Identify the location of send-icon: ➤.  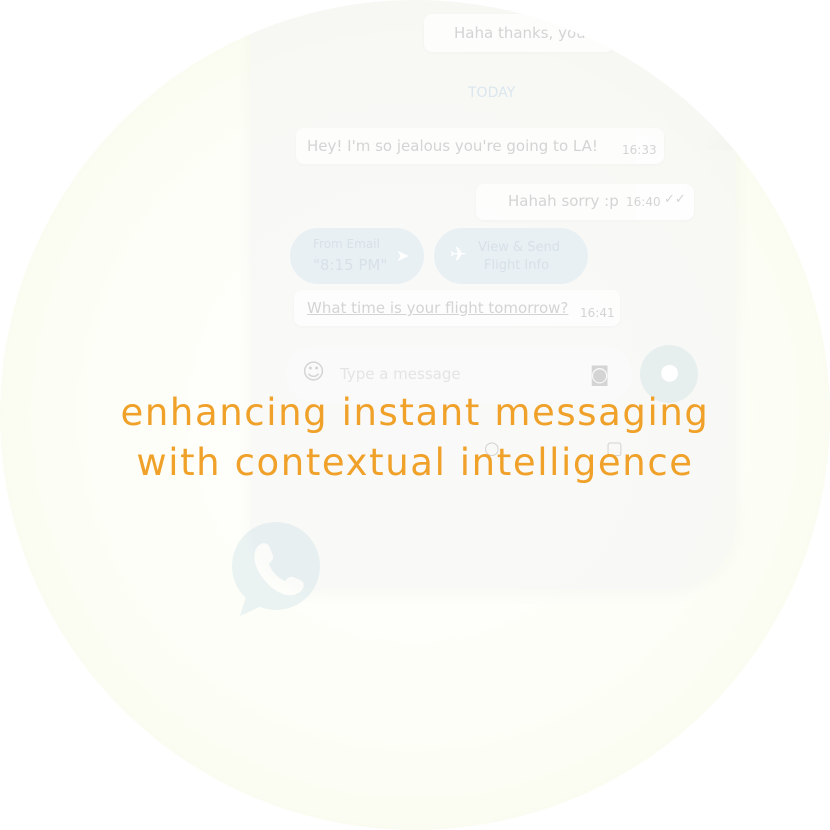
(403, 255).